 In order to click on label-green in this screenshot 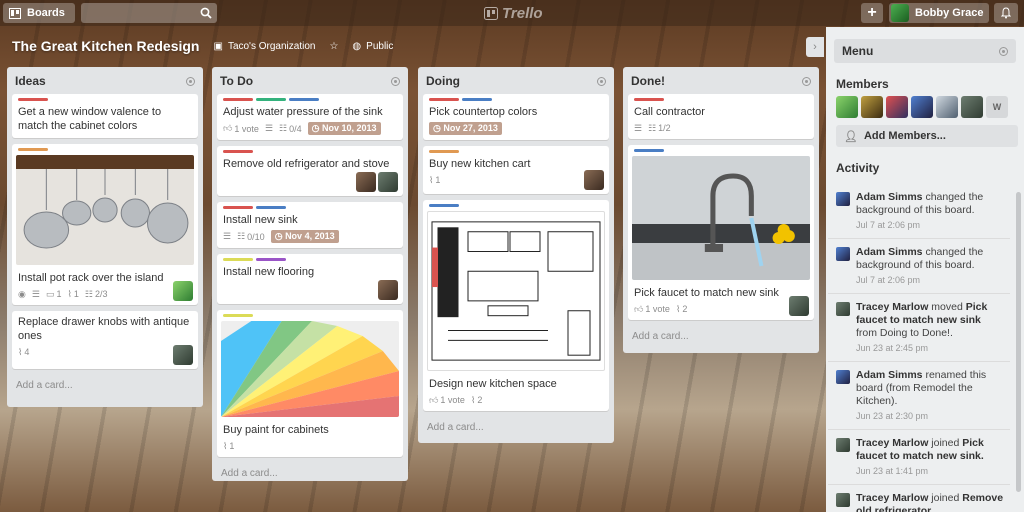, I will do `click(271, 99)`.